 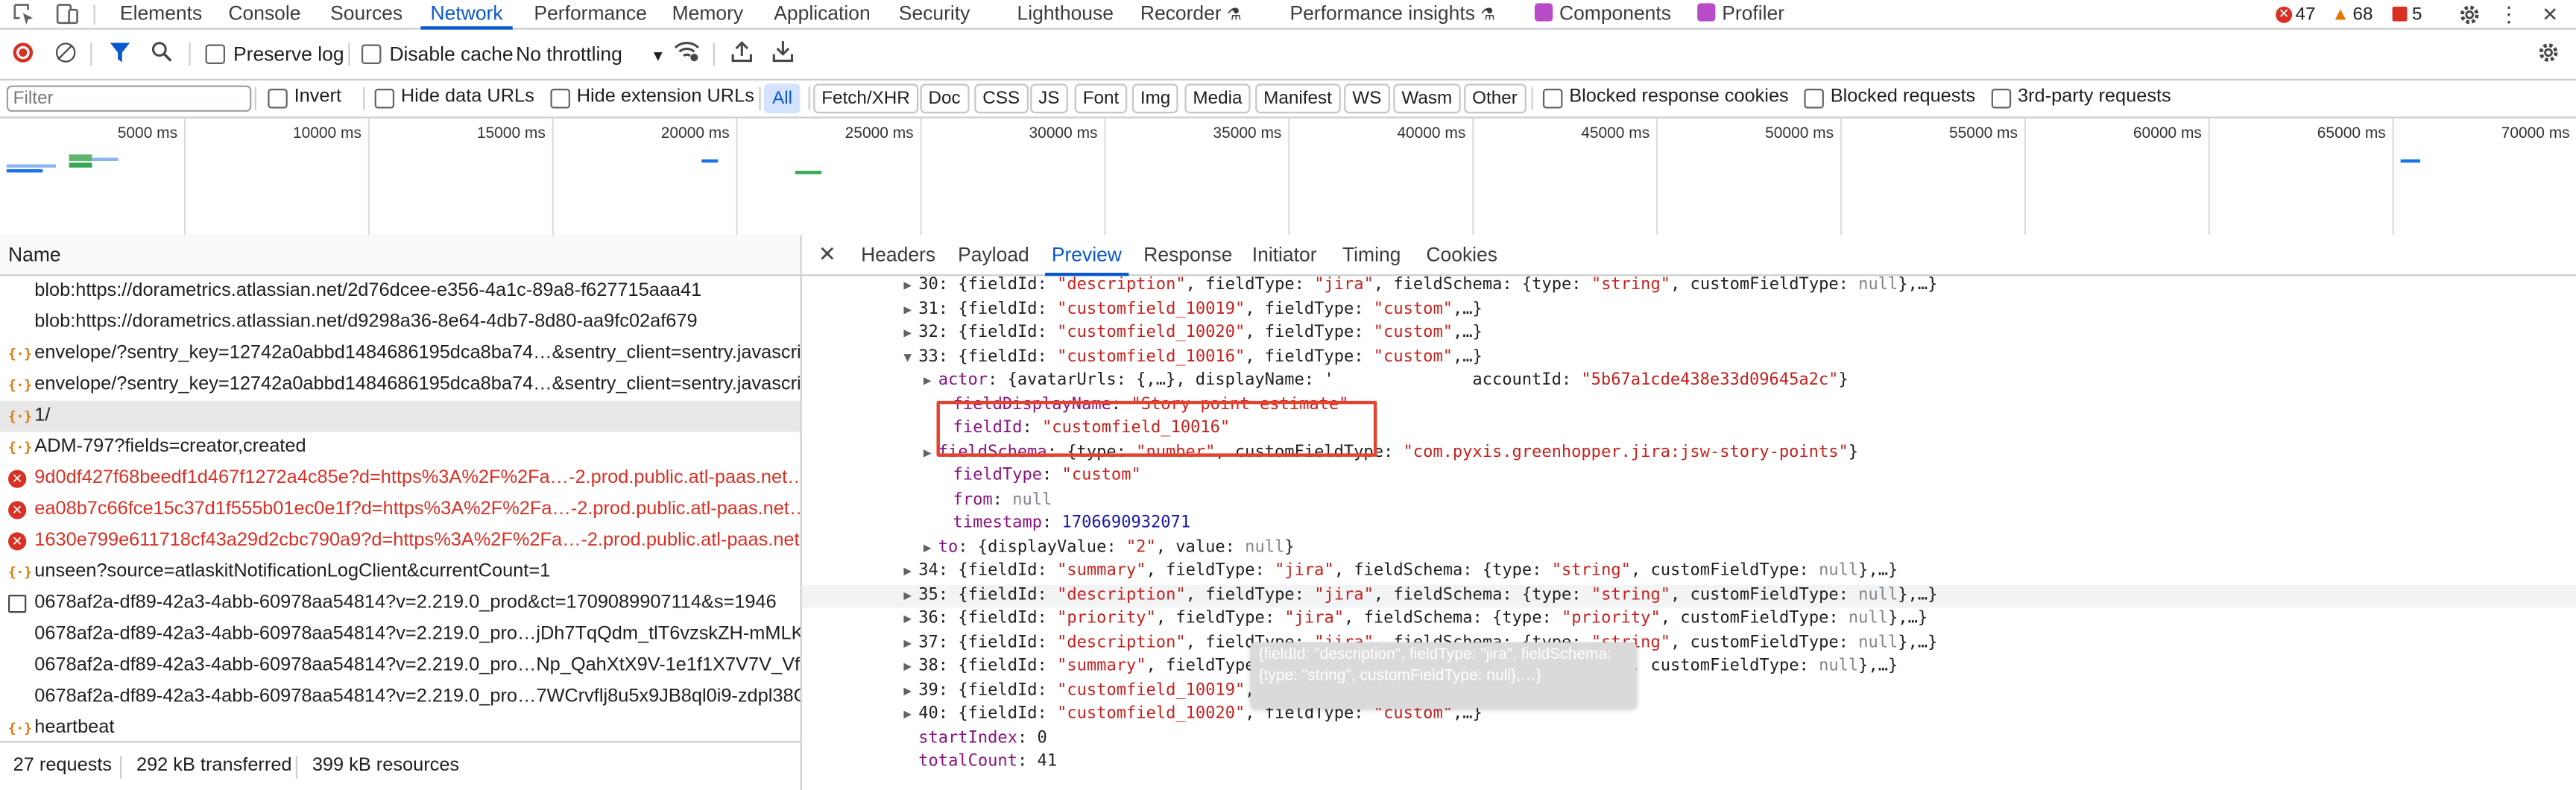 What do you see at coordinates (1461, 254) in the screenshot?
I see `tab-cookies: Cookies` at bounding box center [1461, 254].